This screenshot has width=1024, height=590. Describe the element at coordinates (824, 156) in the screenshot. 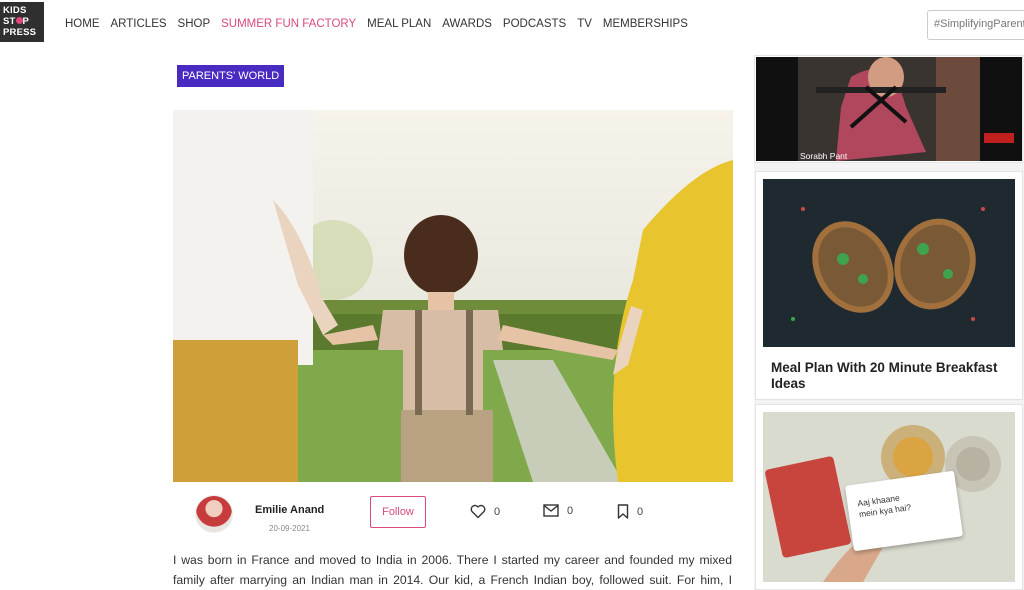

I see `video-person-name: Sorabh Pant` at that location.